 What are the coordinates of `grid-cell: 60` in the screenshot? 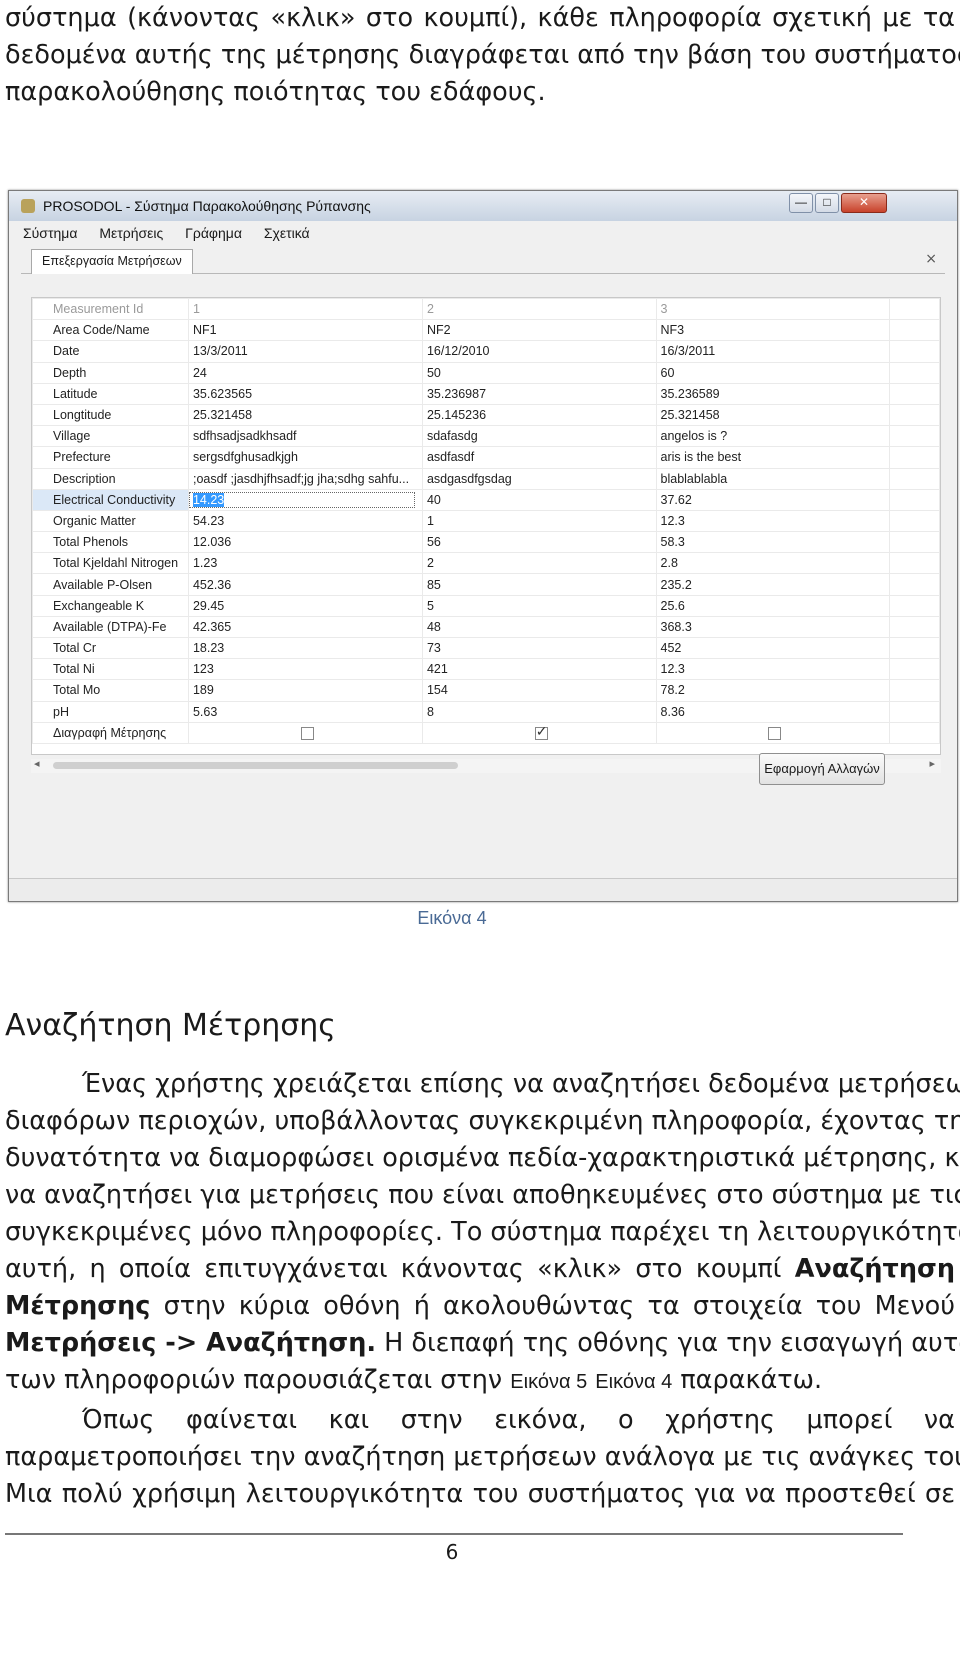 It's located at (773, 372).